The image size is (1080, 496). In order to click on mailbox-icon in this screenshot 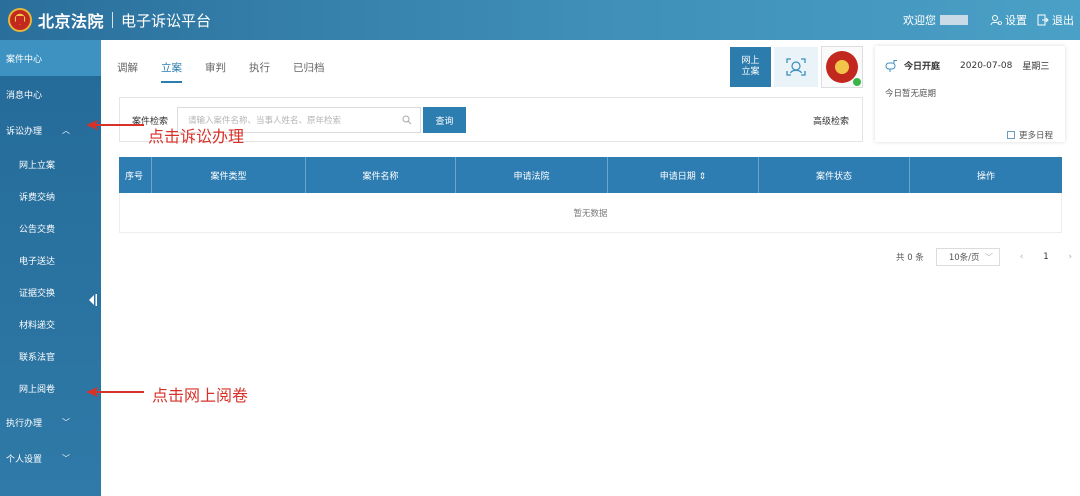, I will do `click(891, 65)`.